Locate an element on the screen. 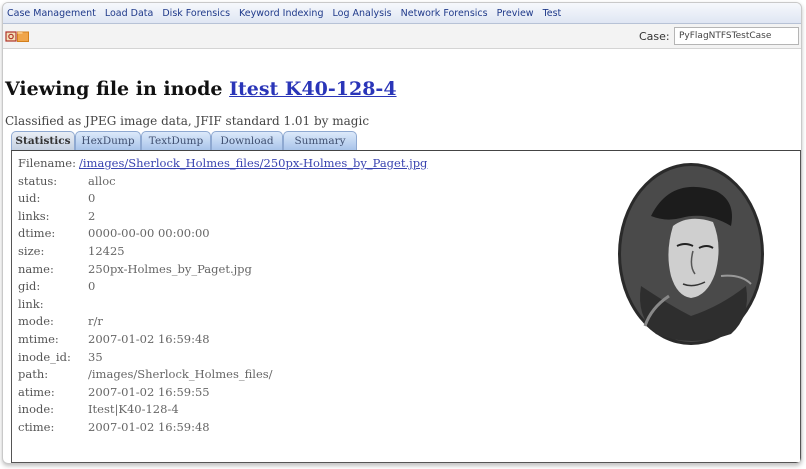 The image size is (806, 469). page-title-text: Viewing file in inode is located at coordinates (114, 89).